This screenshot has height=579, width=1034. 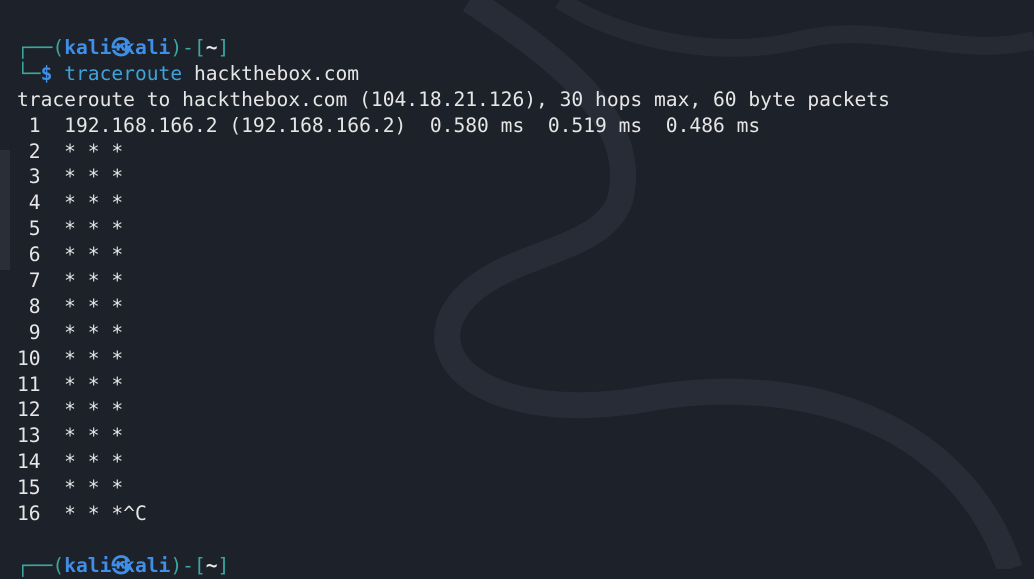 What do you see at coordinates (70, 203) in the screenshot?
I see `hop-line: 4 * * *` at bounding box center [70, 203].